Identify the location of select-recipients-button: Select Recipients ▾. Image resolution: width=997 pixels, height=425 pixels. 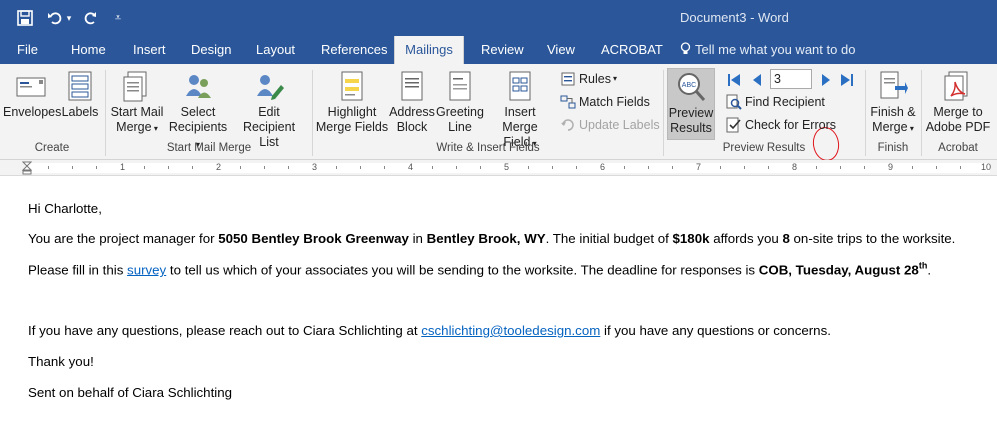
(198, 111).